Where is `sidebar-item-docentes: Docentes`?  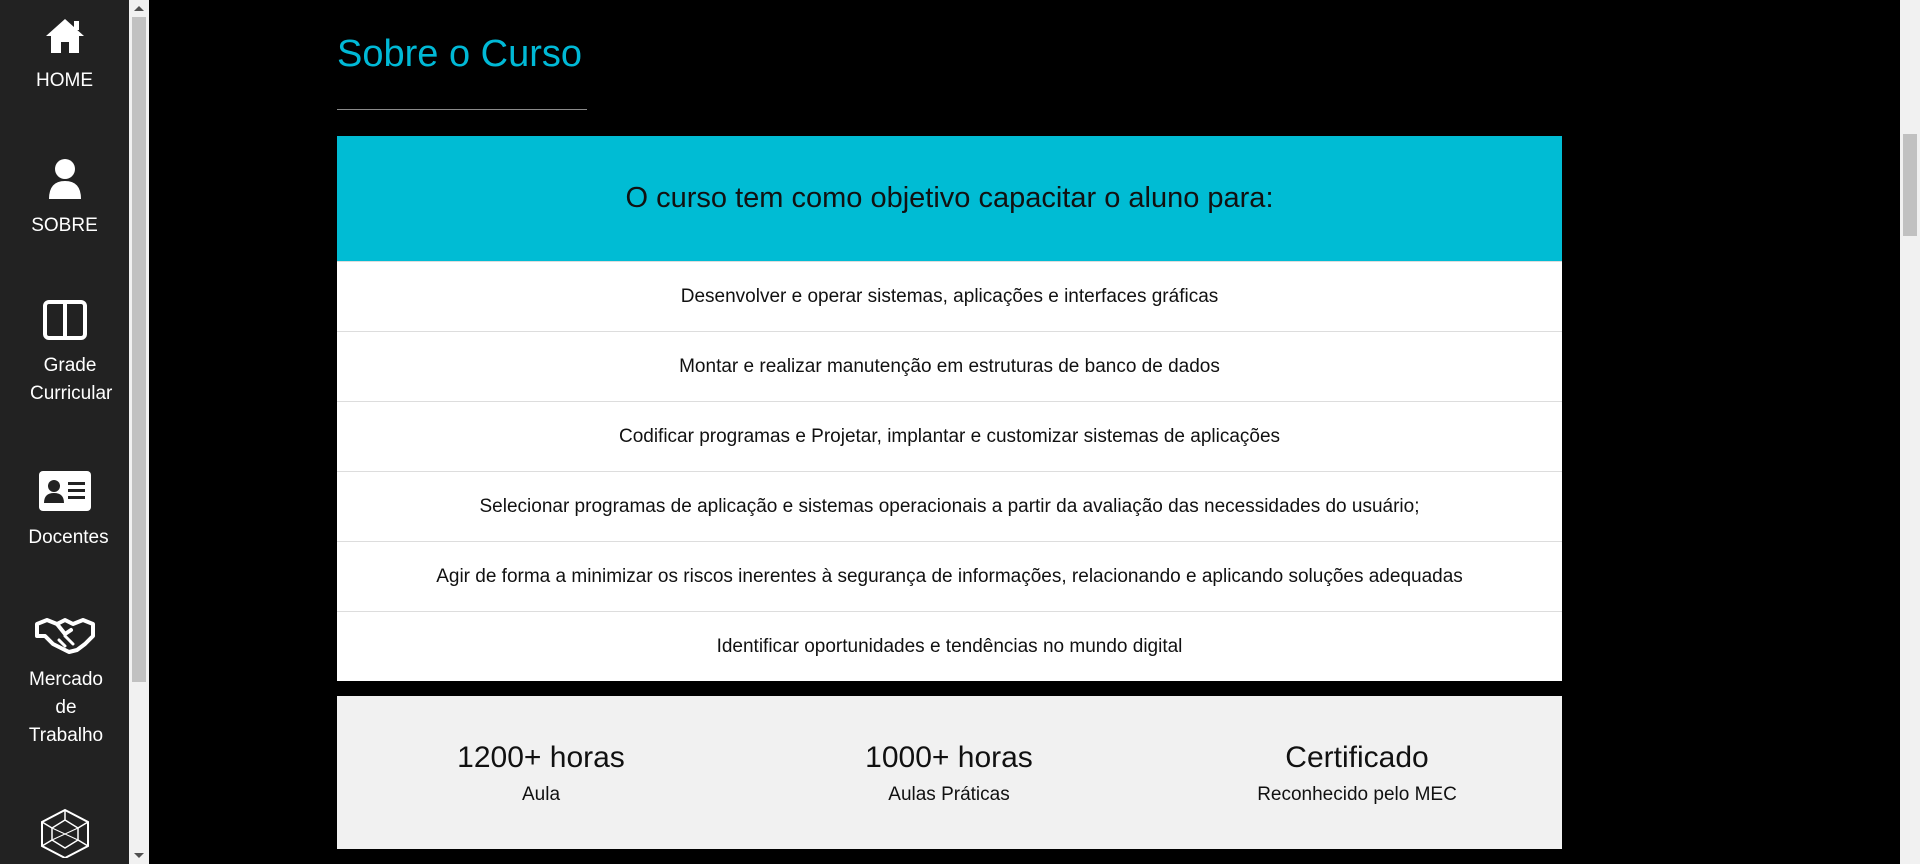 sidebar-item-docentes: Docentes is located at coordinates (64, 511).